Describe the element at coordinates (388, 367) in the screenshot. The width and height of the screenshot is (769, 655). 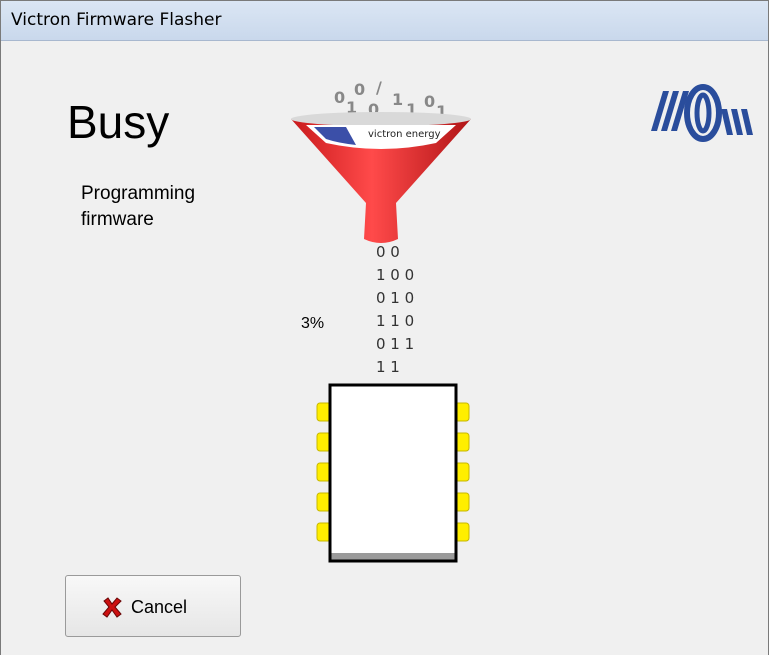
I see `bit-row: 1 1` at that location.